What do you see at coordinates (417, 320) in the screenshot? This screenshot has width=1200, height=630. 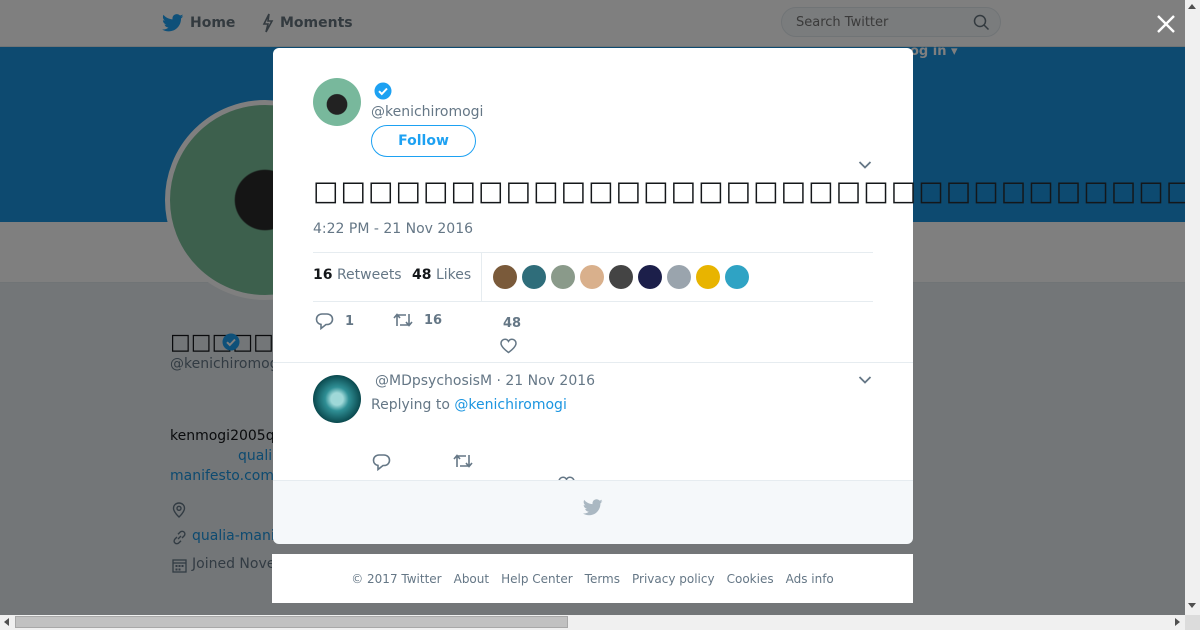 I see `retweet-button: 16` at bounding box center [417, 320].